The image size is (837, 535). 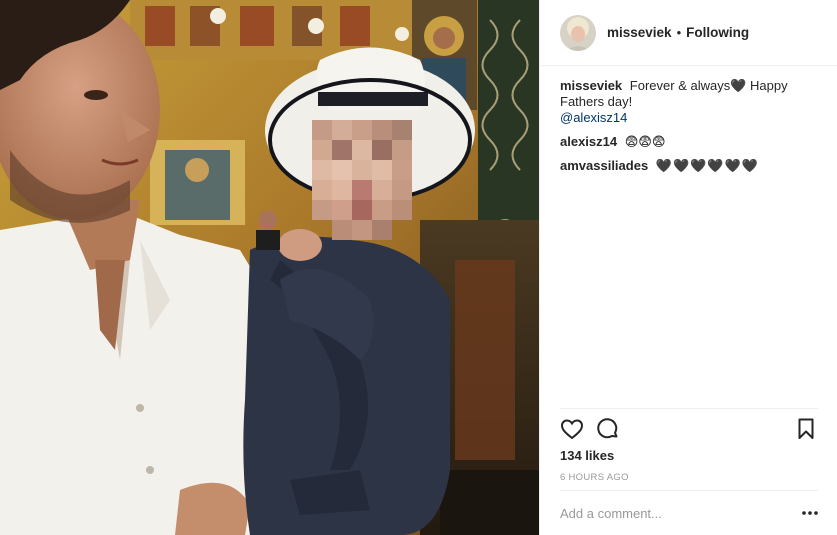 What do you see at coordinates (689, 430) in the screenshot?
I see `action-bar` at bounding box center [689, 430].